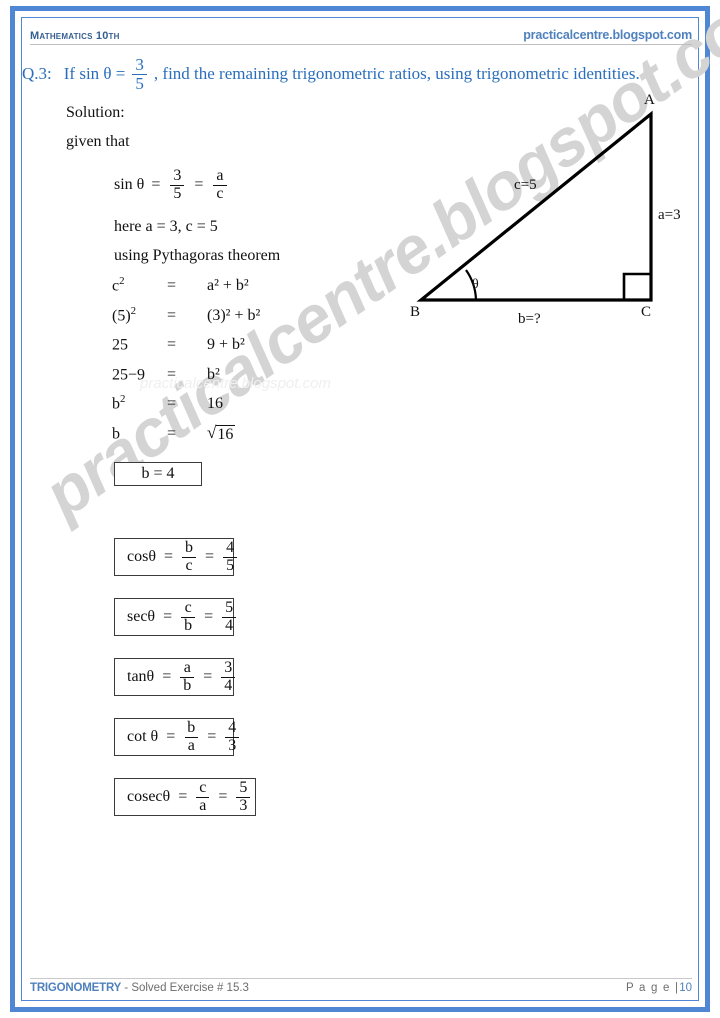 Image resolution: width=720 pixels, height=1018 pixels. What do you see at coordinates (141, 556) in the screenshot?
I see `ratio-function-label: cosθ` at bounding box center [141, 556].